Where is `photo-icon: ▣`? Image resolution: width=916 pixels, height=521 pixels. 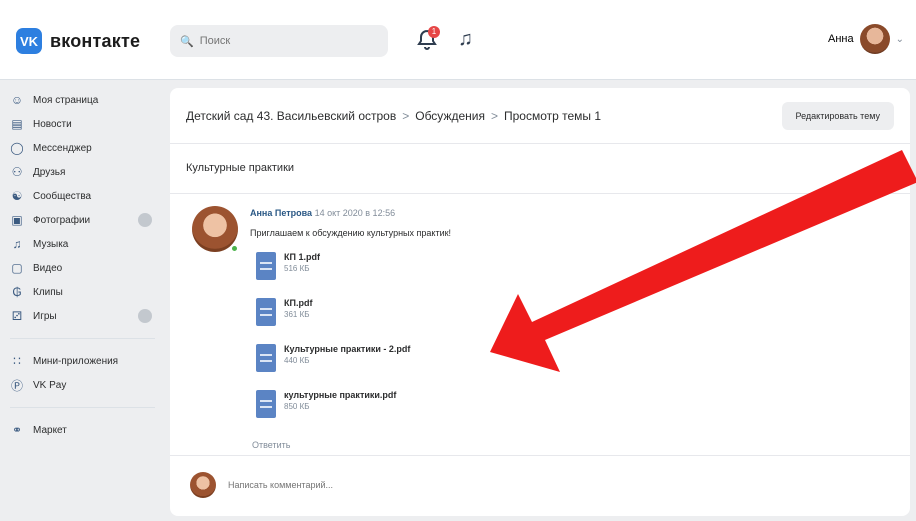
photo-icon: ▣ is located at coordinates (17, 220).